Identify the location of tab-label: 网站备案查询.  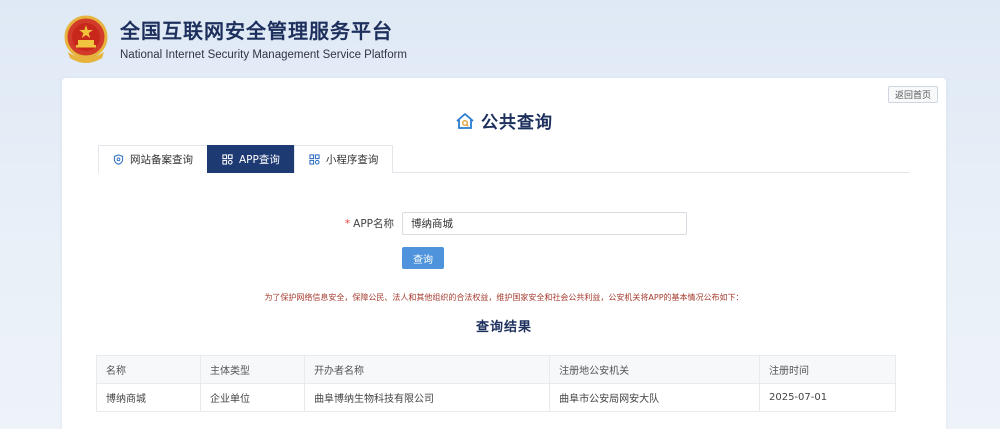
(161, 160).